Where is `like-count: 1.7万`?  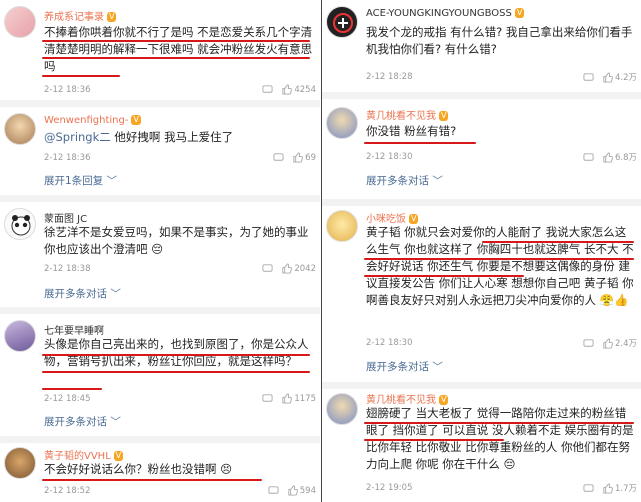 like-count: 1.7万 is located at coordinates (625, 489).